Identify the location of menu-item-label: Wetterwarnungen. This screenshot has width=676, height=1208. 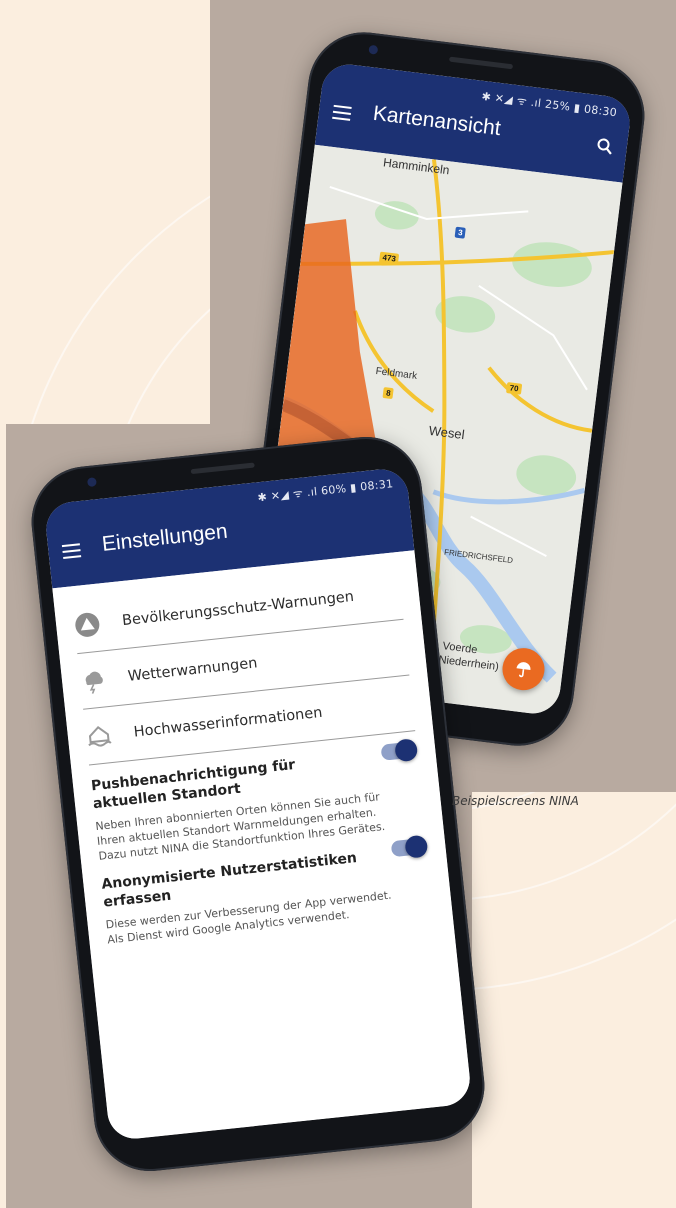
(193, 669).